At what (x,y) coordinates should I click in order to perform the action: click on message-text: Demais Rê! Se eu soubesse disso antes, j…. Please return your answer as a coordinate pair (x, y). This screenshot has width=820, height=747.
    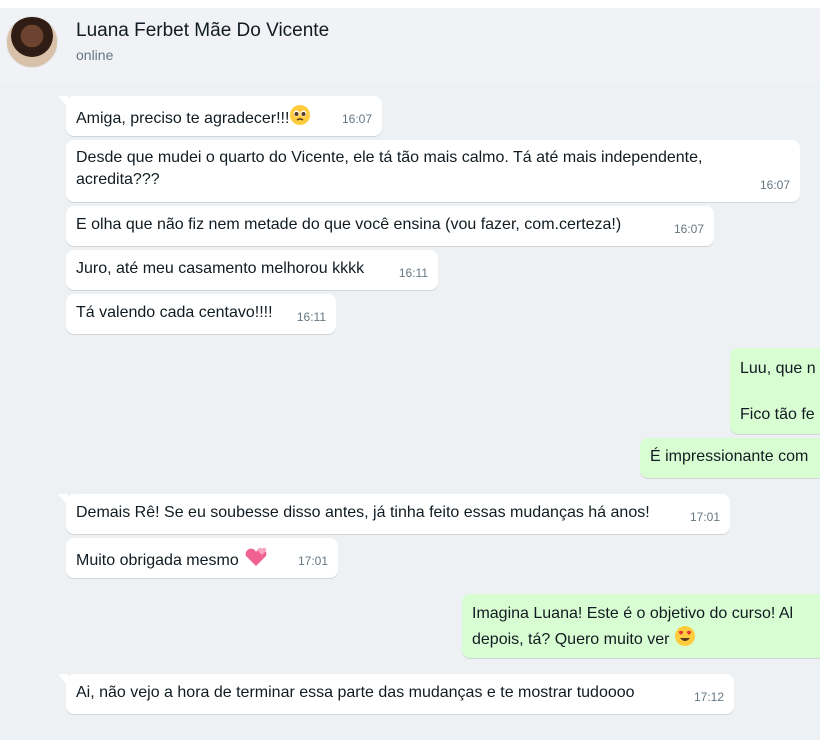
    Looking at the image, I should click on (363, 512).